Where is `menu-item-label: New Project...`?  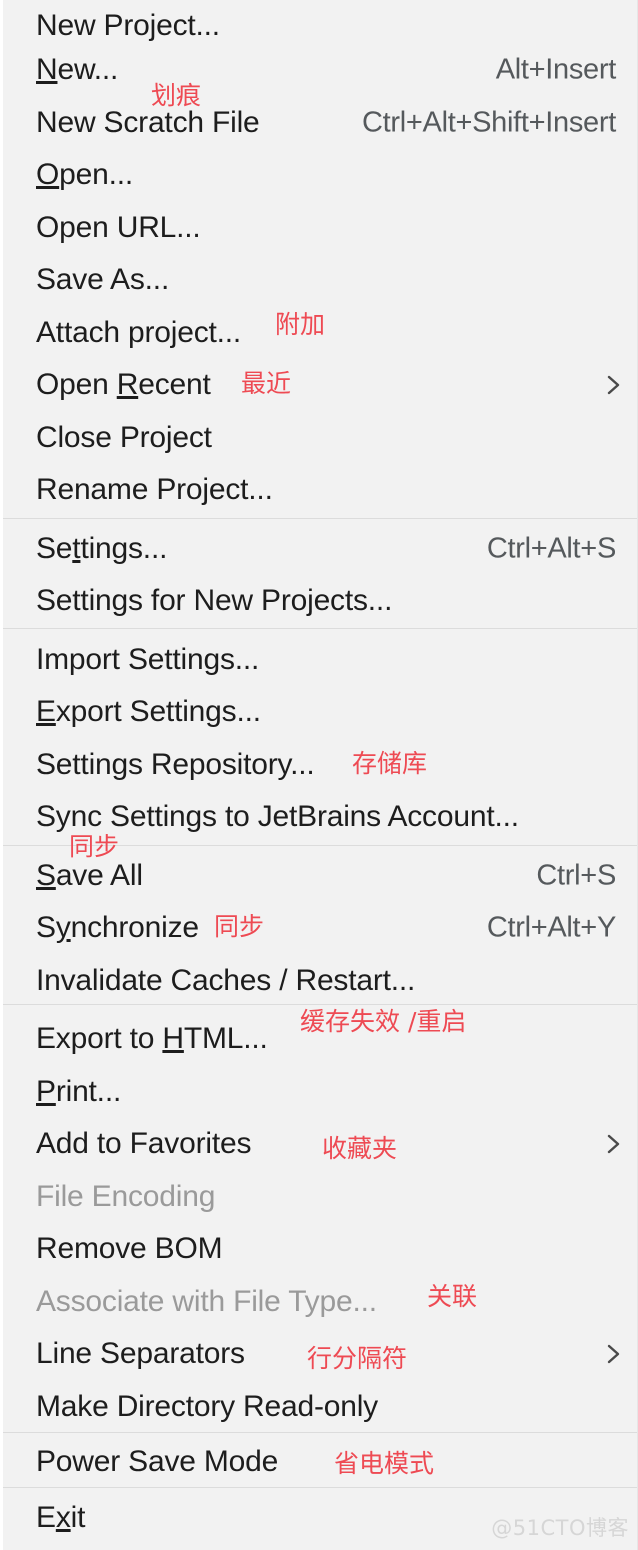
menu-item-label: New Project... is located at coordinates (128, 25).